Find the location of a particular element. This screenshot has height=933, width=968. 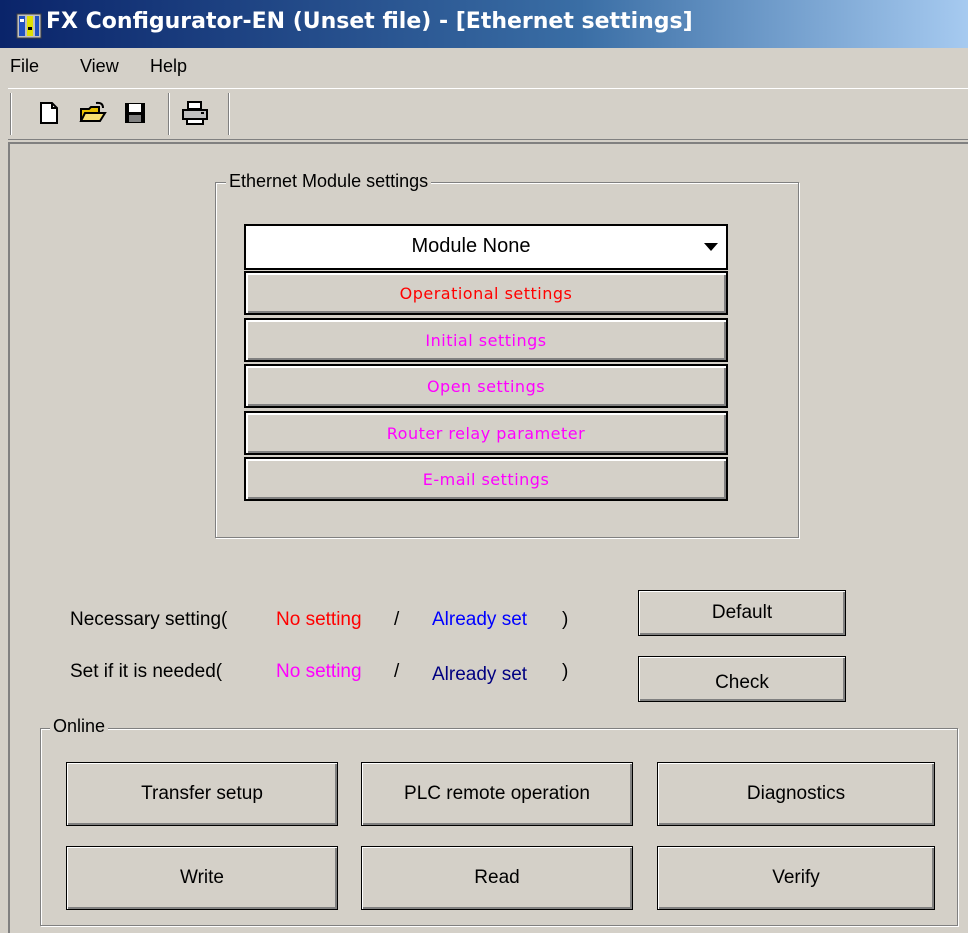

email-settings-button: E-mail settings is located at coordinates (486, 479).